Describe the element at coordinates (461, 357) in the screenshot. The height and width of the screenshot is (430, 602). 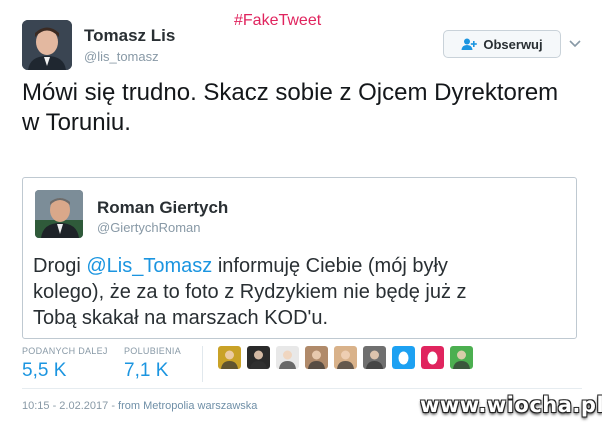
I see `avatar-green-smile-icon` at that location.